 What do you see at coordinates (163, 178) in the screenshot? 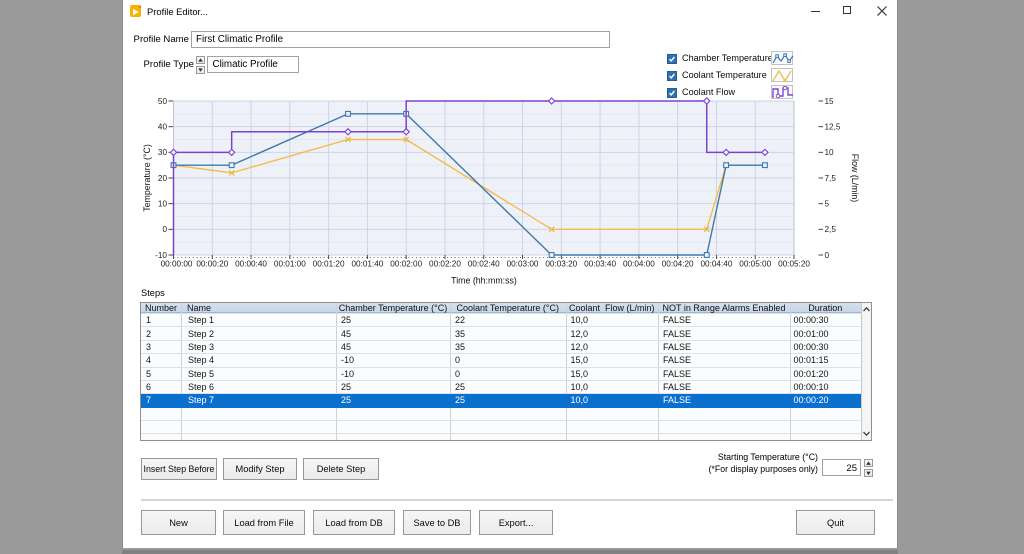
I see `svg-text: 20` at bounding box center [163, 178].